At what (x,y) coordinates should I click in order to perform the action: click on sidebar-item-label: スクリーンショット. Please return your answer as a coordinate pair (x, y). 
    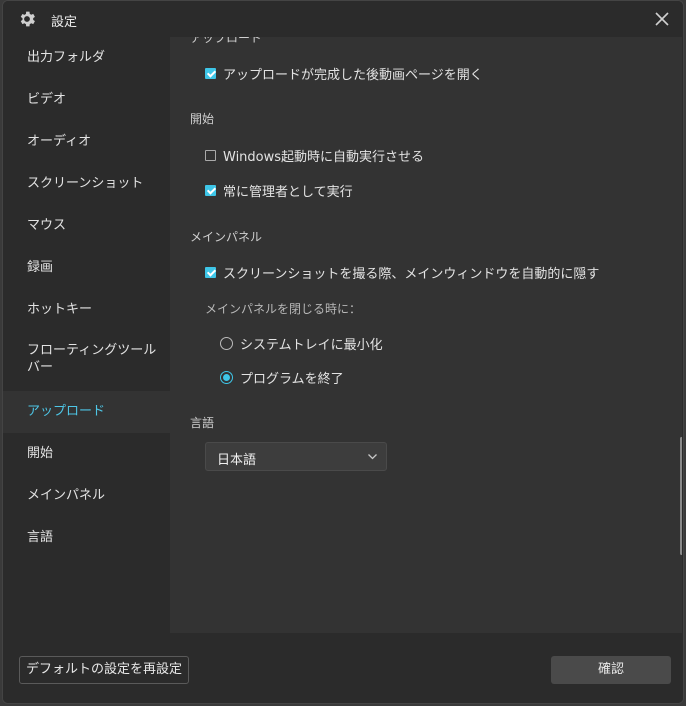
    Looking at the image, I should click on (85, 183).